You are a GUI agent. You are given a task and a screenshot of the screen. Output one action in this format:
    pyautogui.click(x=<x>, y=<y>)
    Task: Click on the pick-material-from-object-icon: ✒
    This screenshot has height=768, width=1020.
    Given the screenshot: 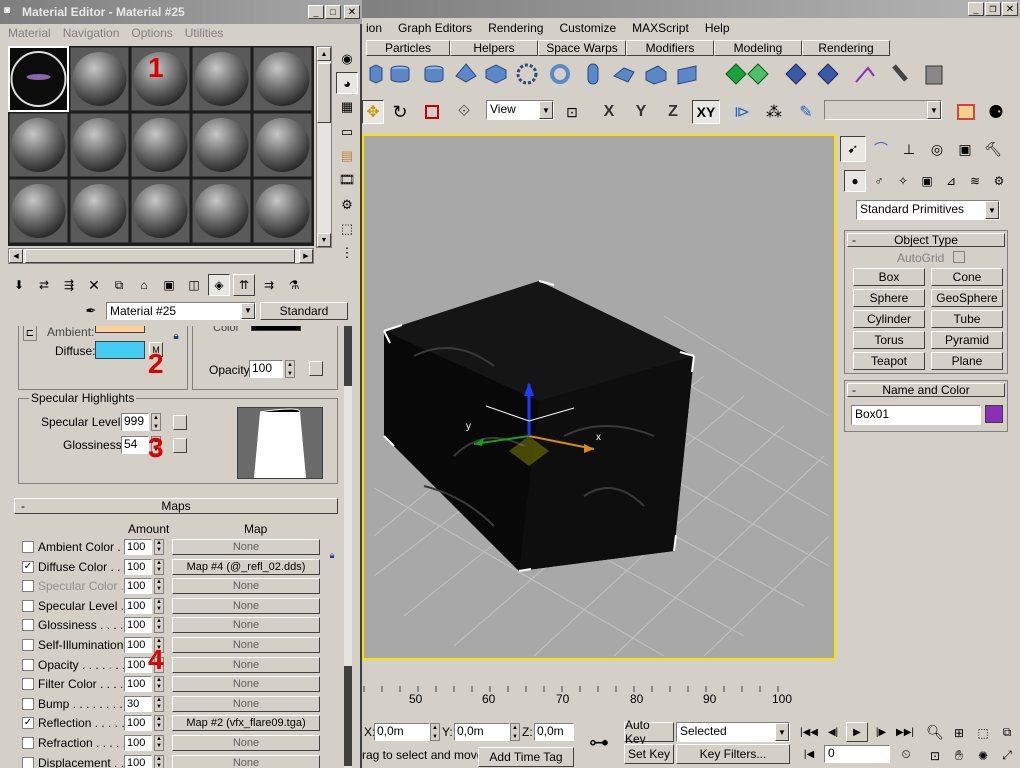 What is the action you would take?
    pyautogui.click(x=91, y=311)
    